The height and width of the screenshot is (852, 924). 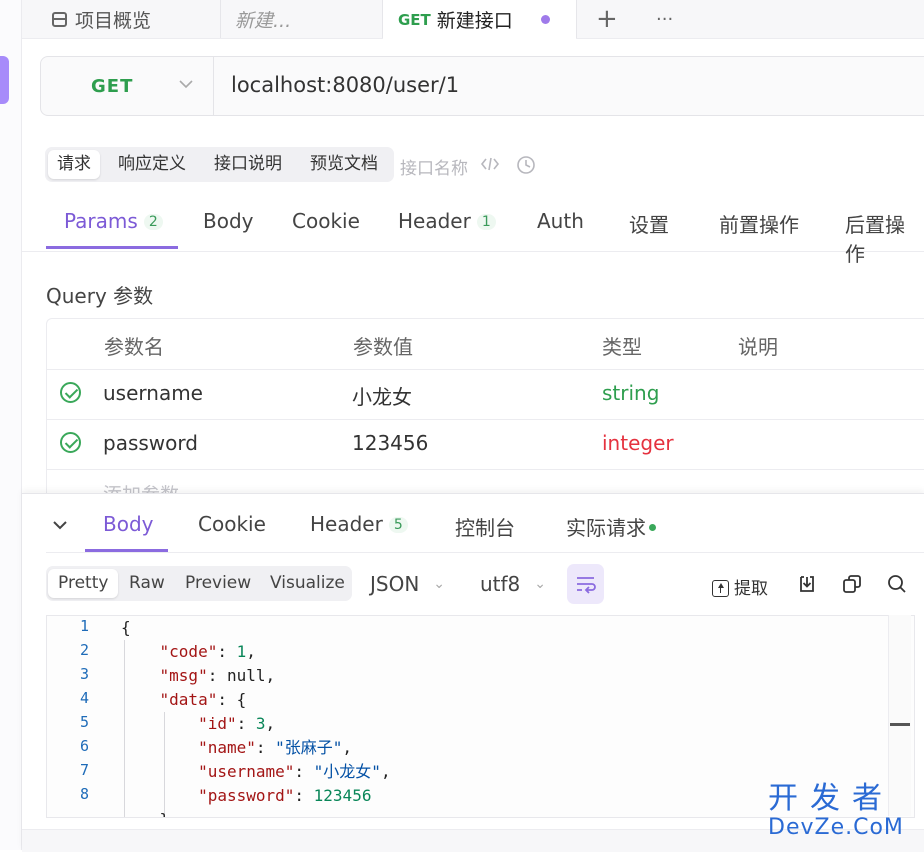 I want to click on tab-cookie: Cookie, so click(x=326, y=221).